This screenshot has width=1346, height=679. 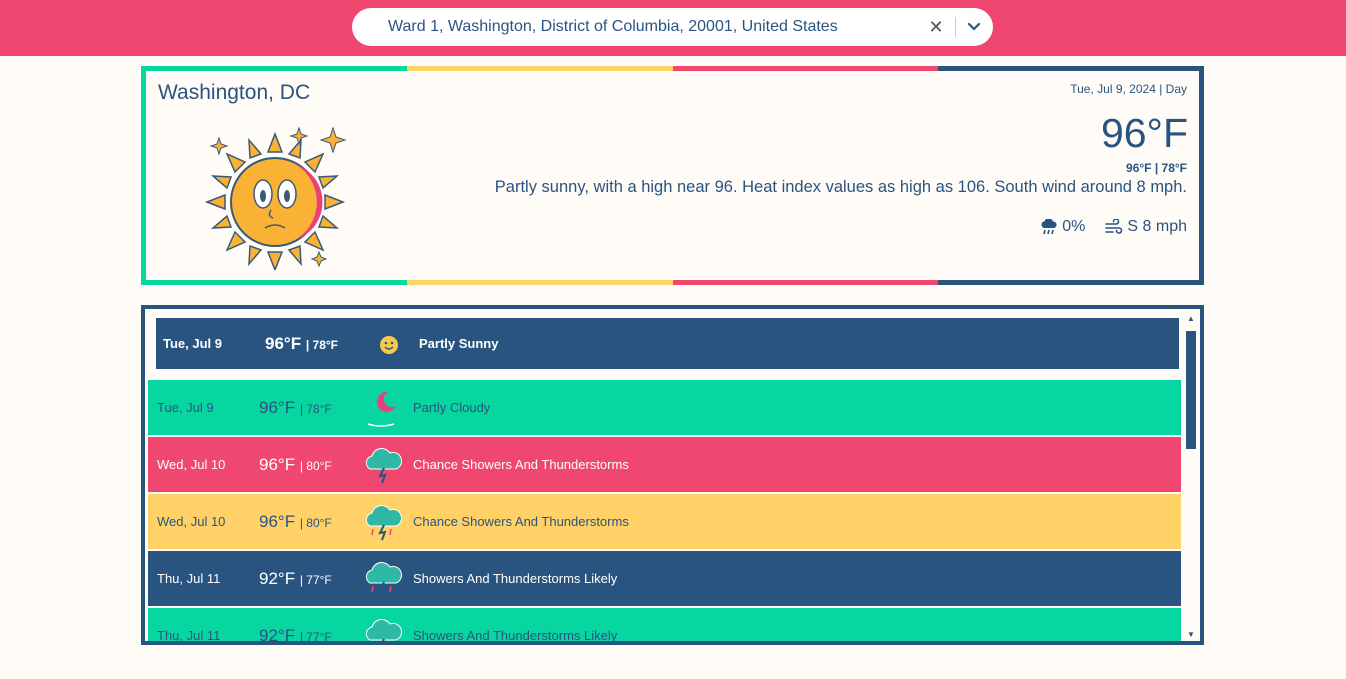 I want to click on precipitation: 0%, so click(x=1062, y=227).